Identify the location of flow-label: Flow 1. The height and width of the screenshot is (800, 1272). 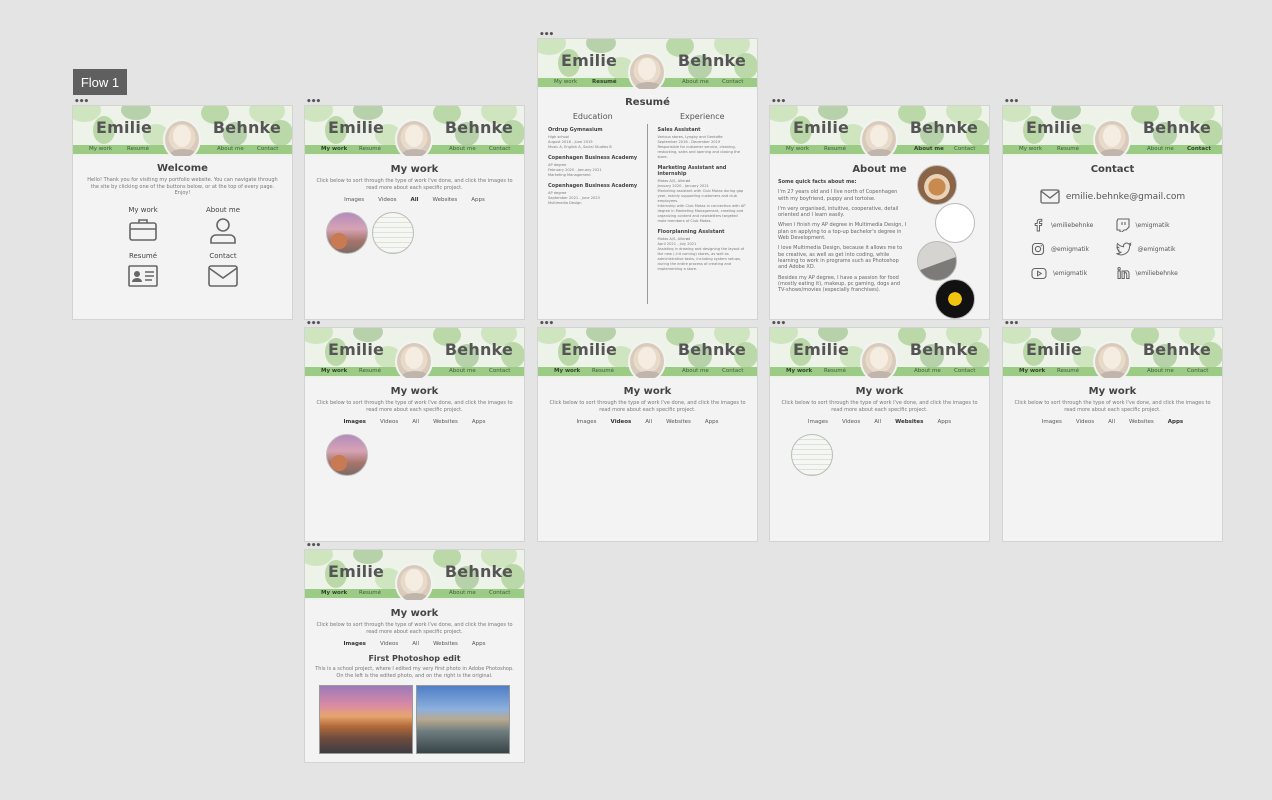
(100, 82).